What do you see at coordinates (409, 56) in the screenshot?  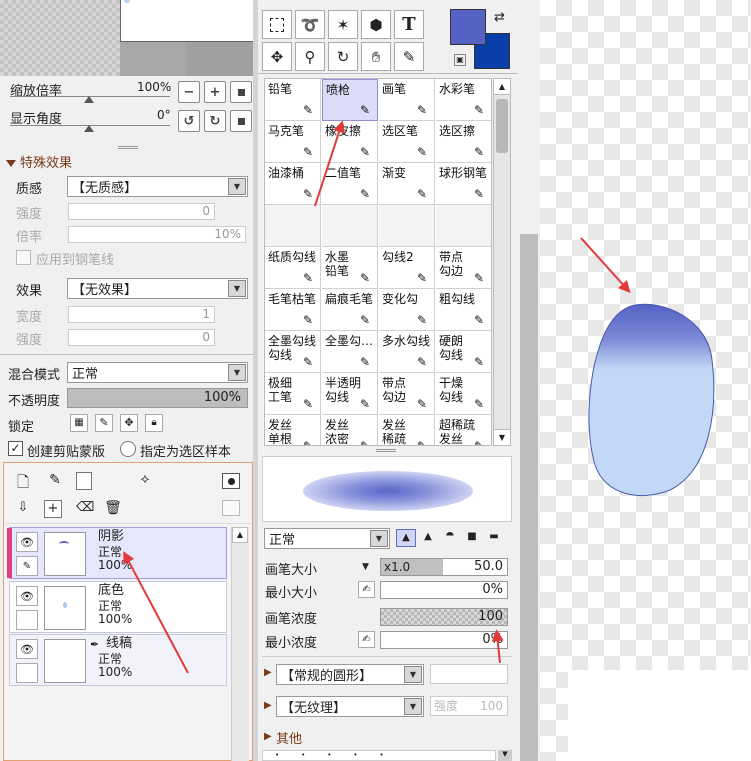 I see `eyedropper-tool: ✎` at bounding box center [409, 56].